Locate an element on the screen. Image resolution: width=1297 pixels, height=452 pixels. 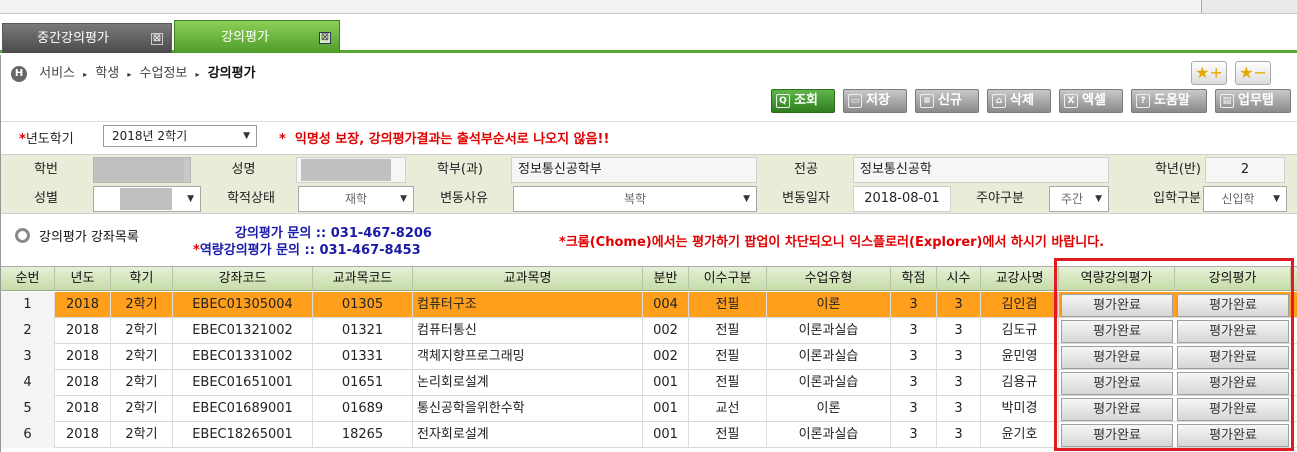
cell-professor: 윤민영 is located at coordinates (1020, 357).